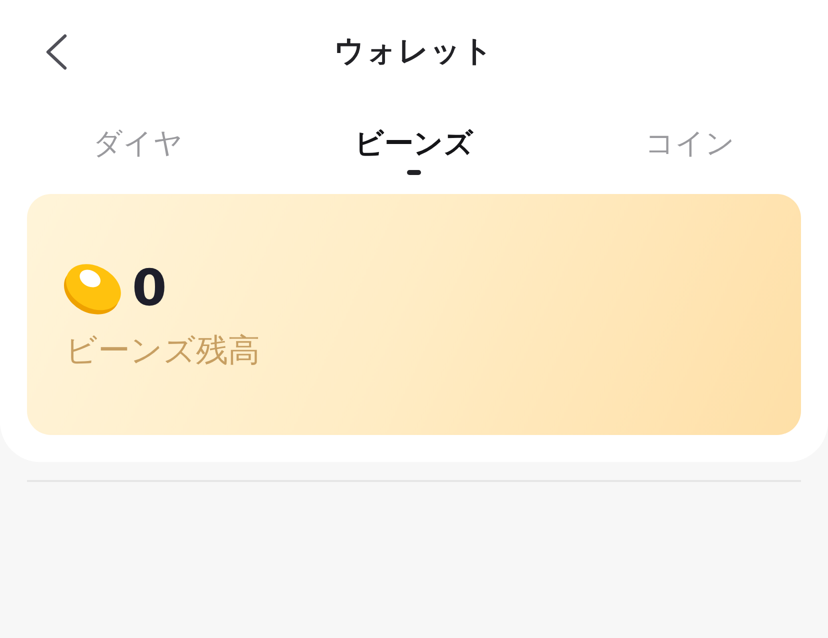  I want to click on balance-amount: 0, so click(149, 288).